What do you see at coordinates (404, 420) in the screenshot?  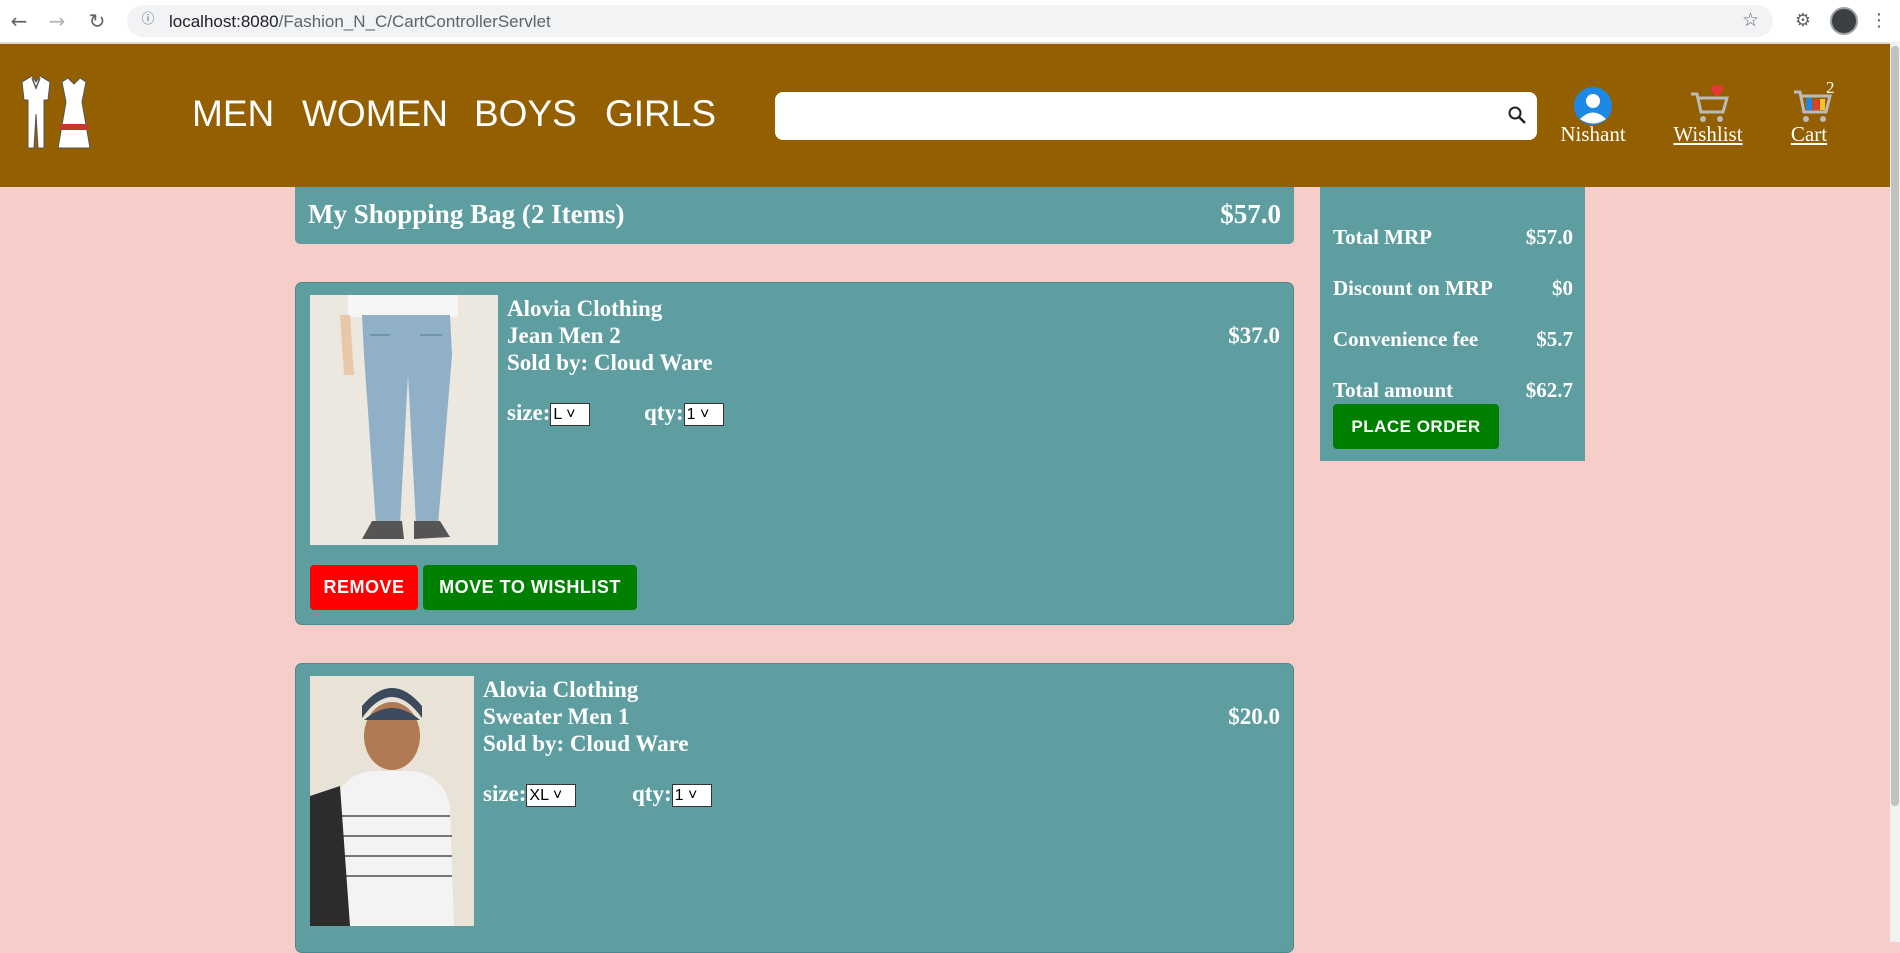 I see `product-image-jeans` at bounding box center [404, 420].